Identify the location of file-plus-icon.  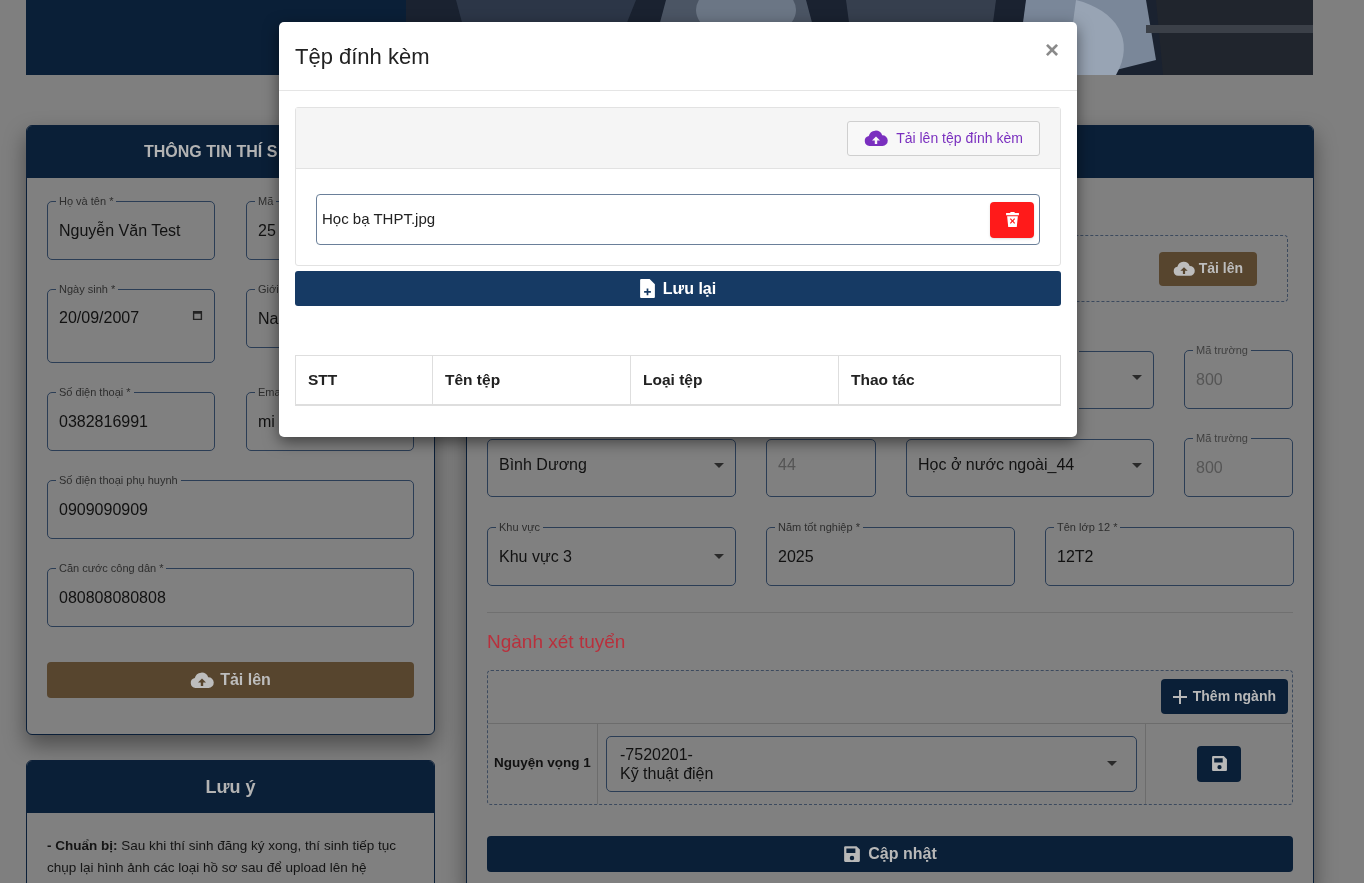
(647, 288).